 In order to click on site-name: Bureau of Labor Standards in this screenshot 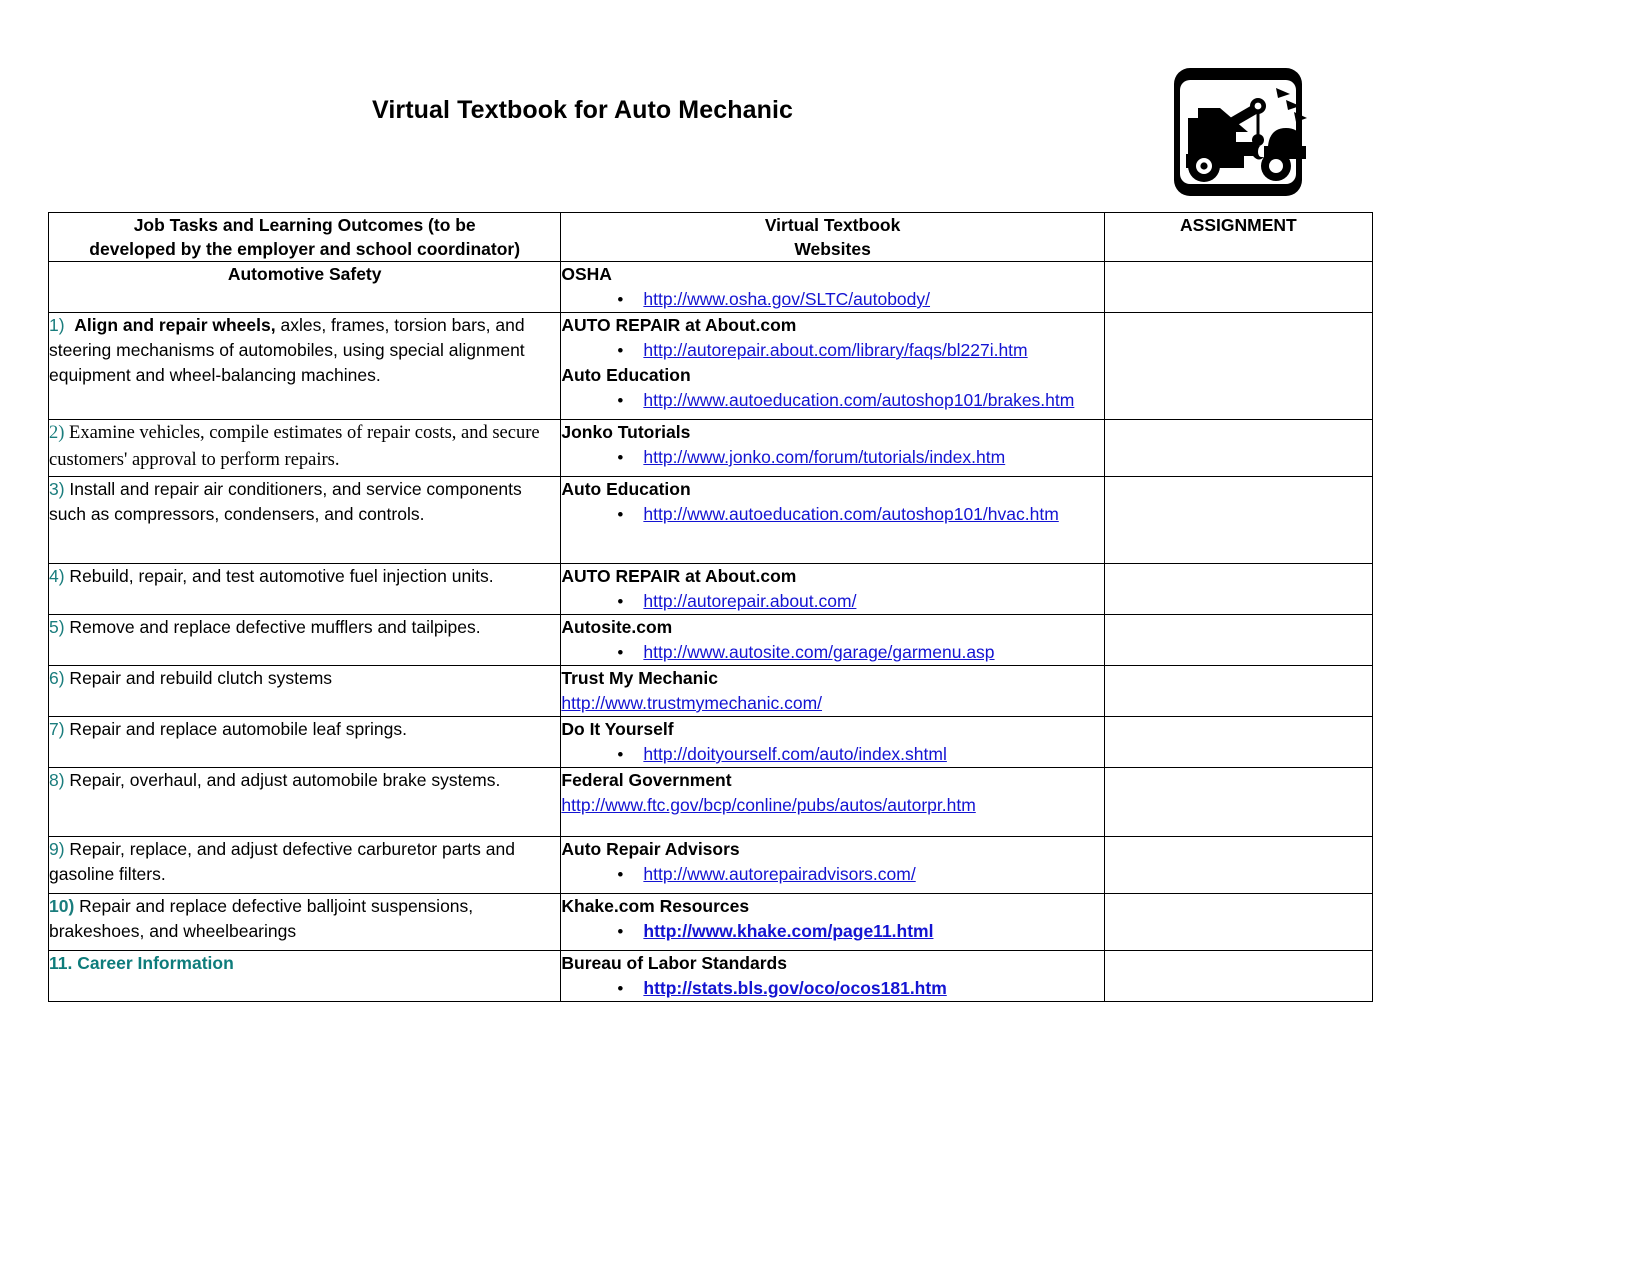, I will do `click(674, 963)`.